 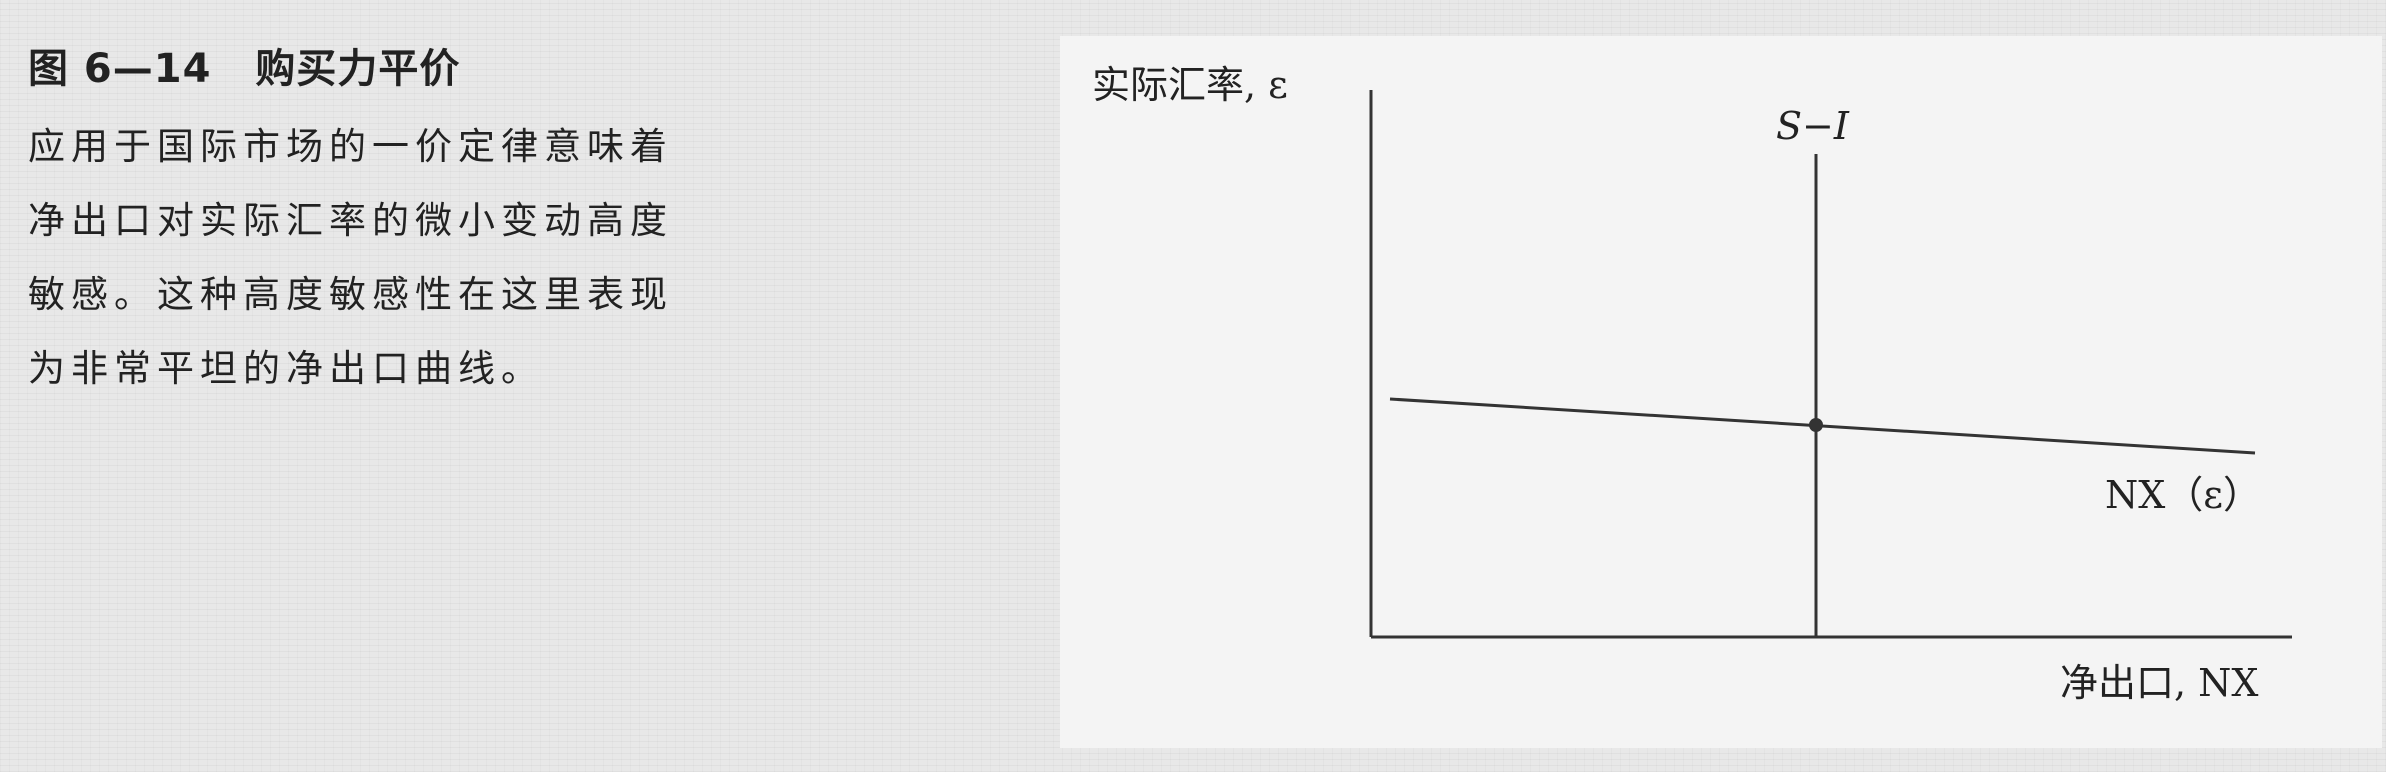 I want to click on curve-label: NX（ε）, so click(x=2183, y=495).